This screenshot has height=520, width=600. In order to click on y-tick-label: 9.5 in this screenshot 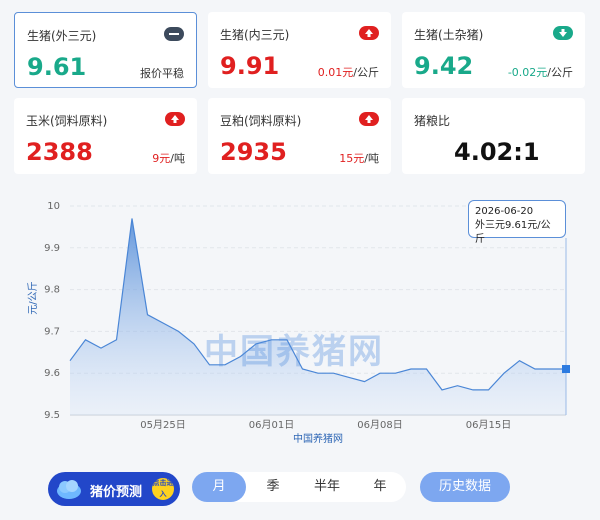, I will do `click(52, 415)`.